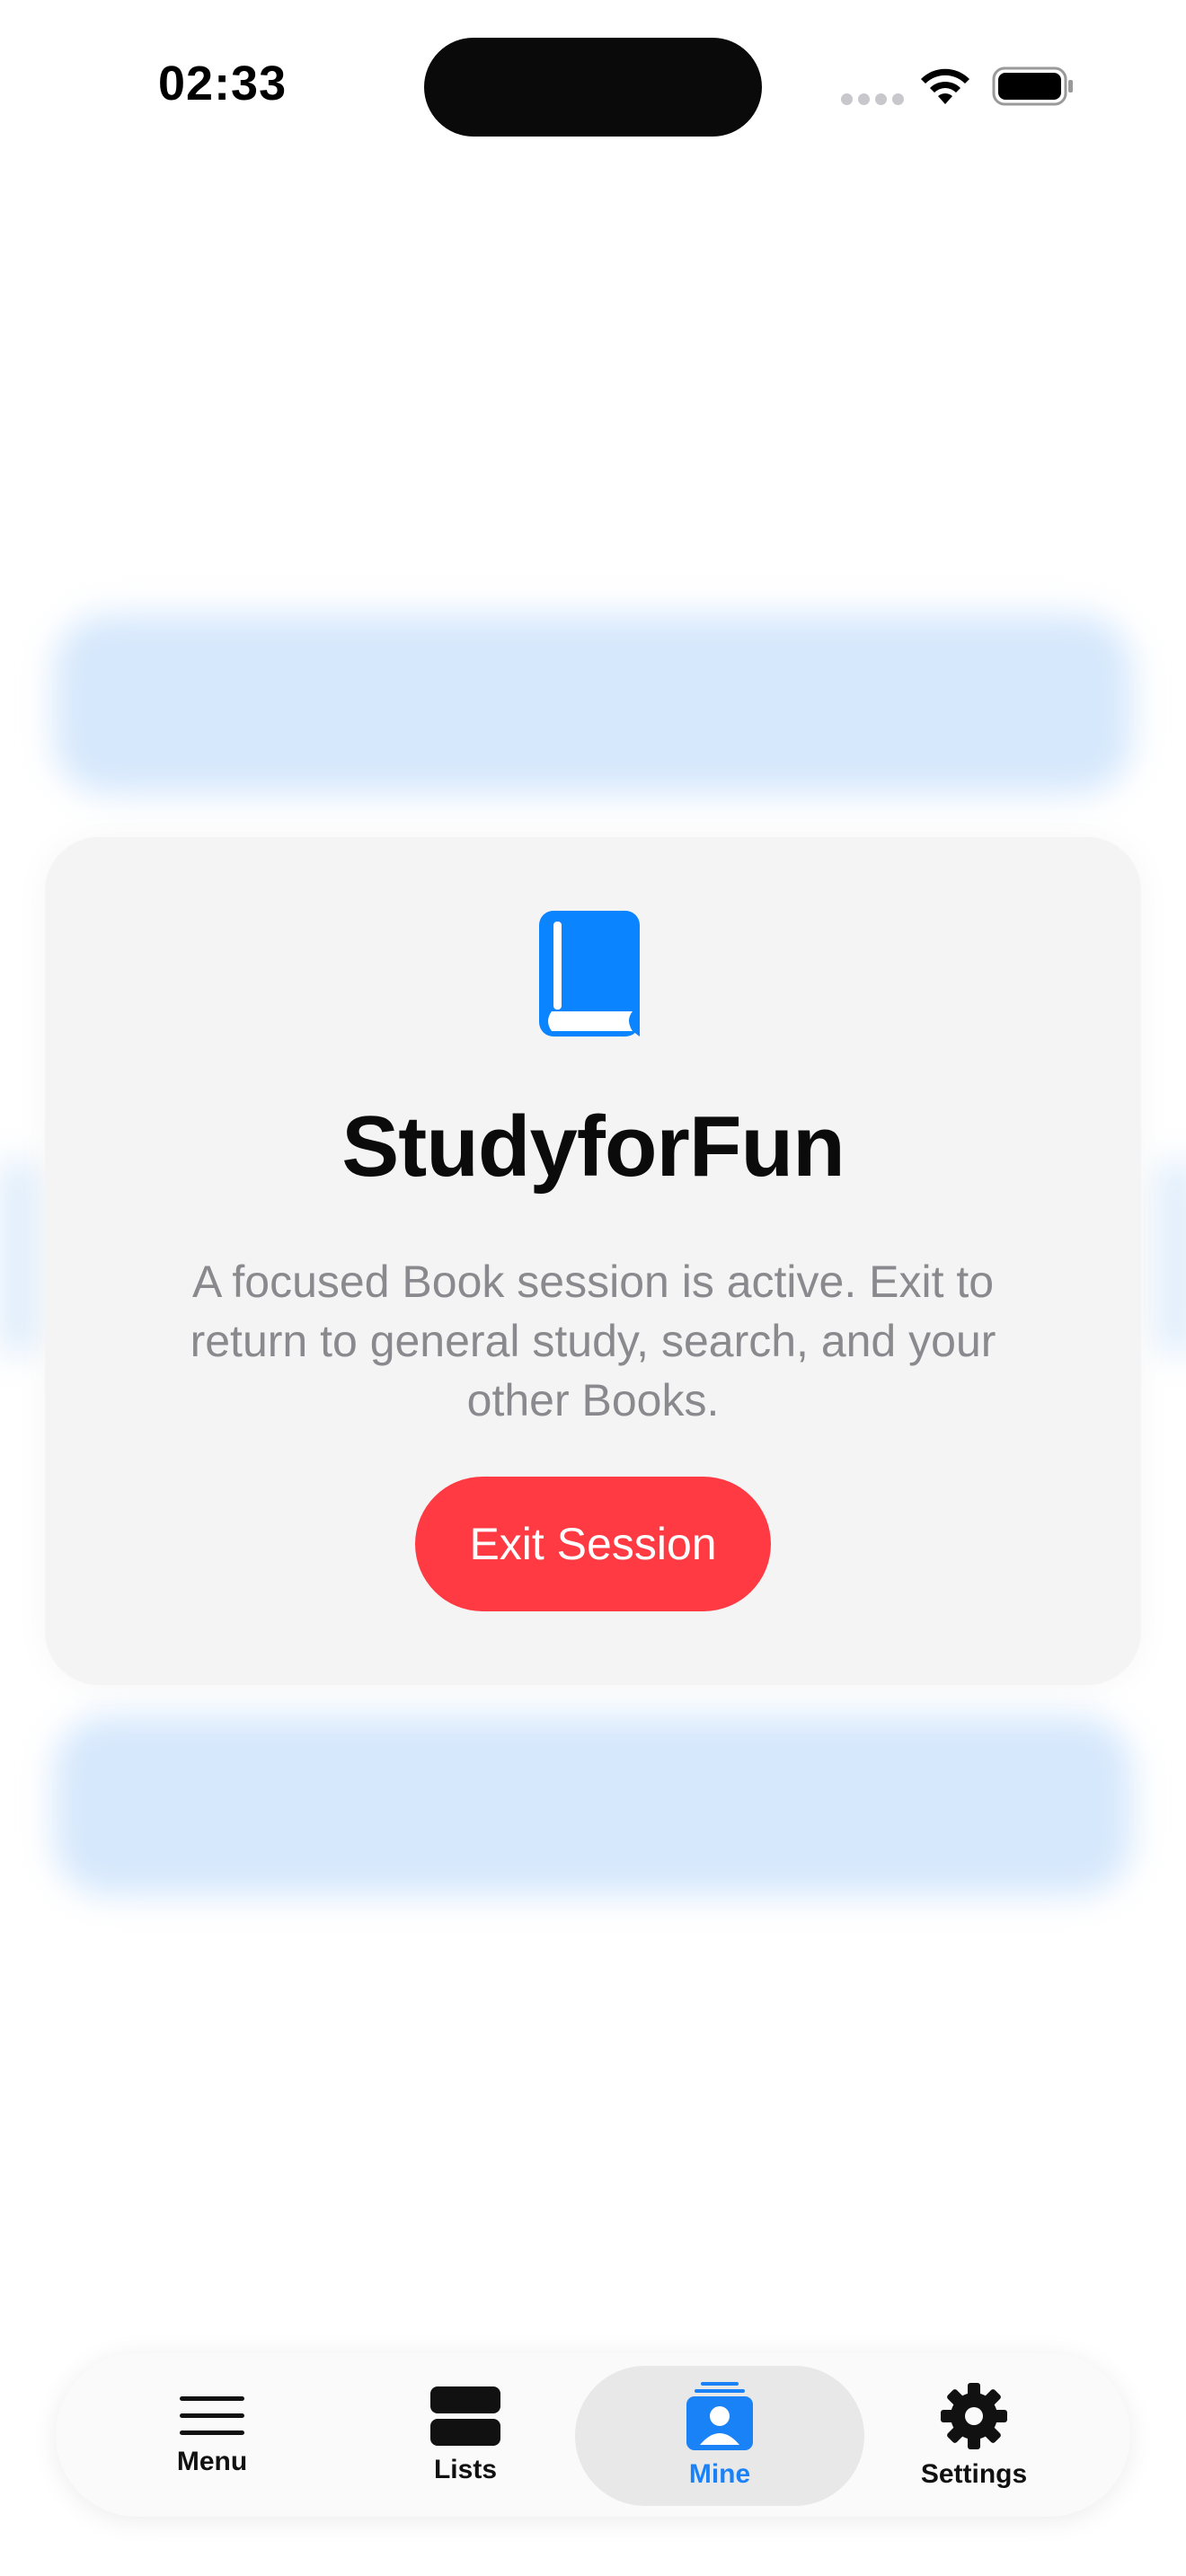 The image size is (1186, 2576). Describe the element at coordinates (974, 2416) in the screenshot. I see `gear-icon` at that location.